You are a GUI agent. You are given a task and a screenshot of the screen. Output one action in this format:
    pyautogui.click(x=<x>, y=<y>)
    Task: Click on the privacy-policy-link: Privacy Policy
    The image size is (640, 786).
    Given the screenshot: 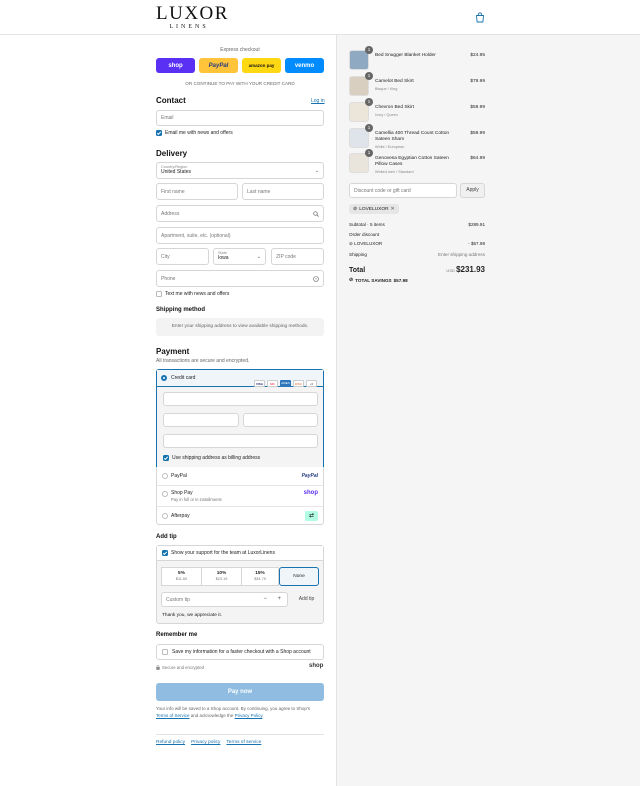 What is the action you would take?
    pyautogui.click(x=249, y=715)
    